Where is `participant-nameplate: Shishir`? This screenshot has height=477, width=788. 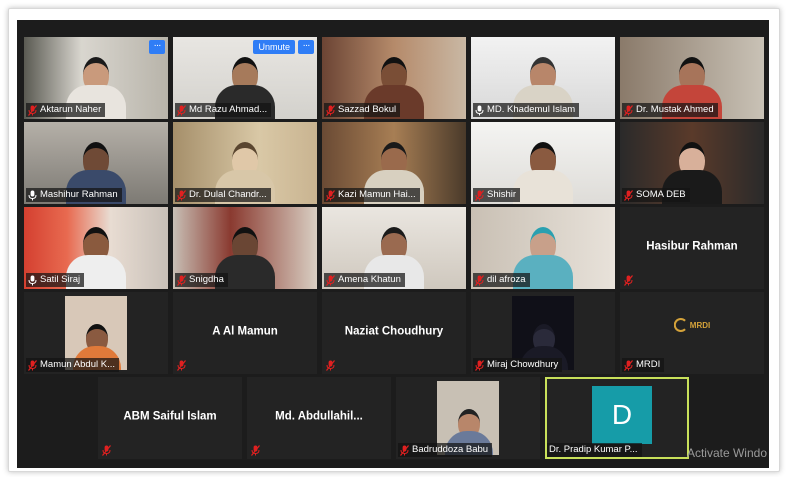
participant-nameplate: Shishir is located at coordinates (497, 195).